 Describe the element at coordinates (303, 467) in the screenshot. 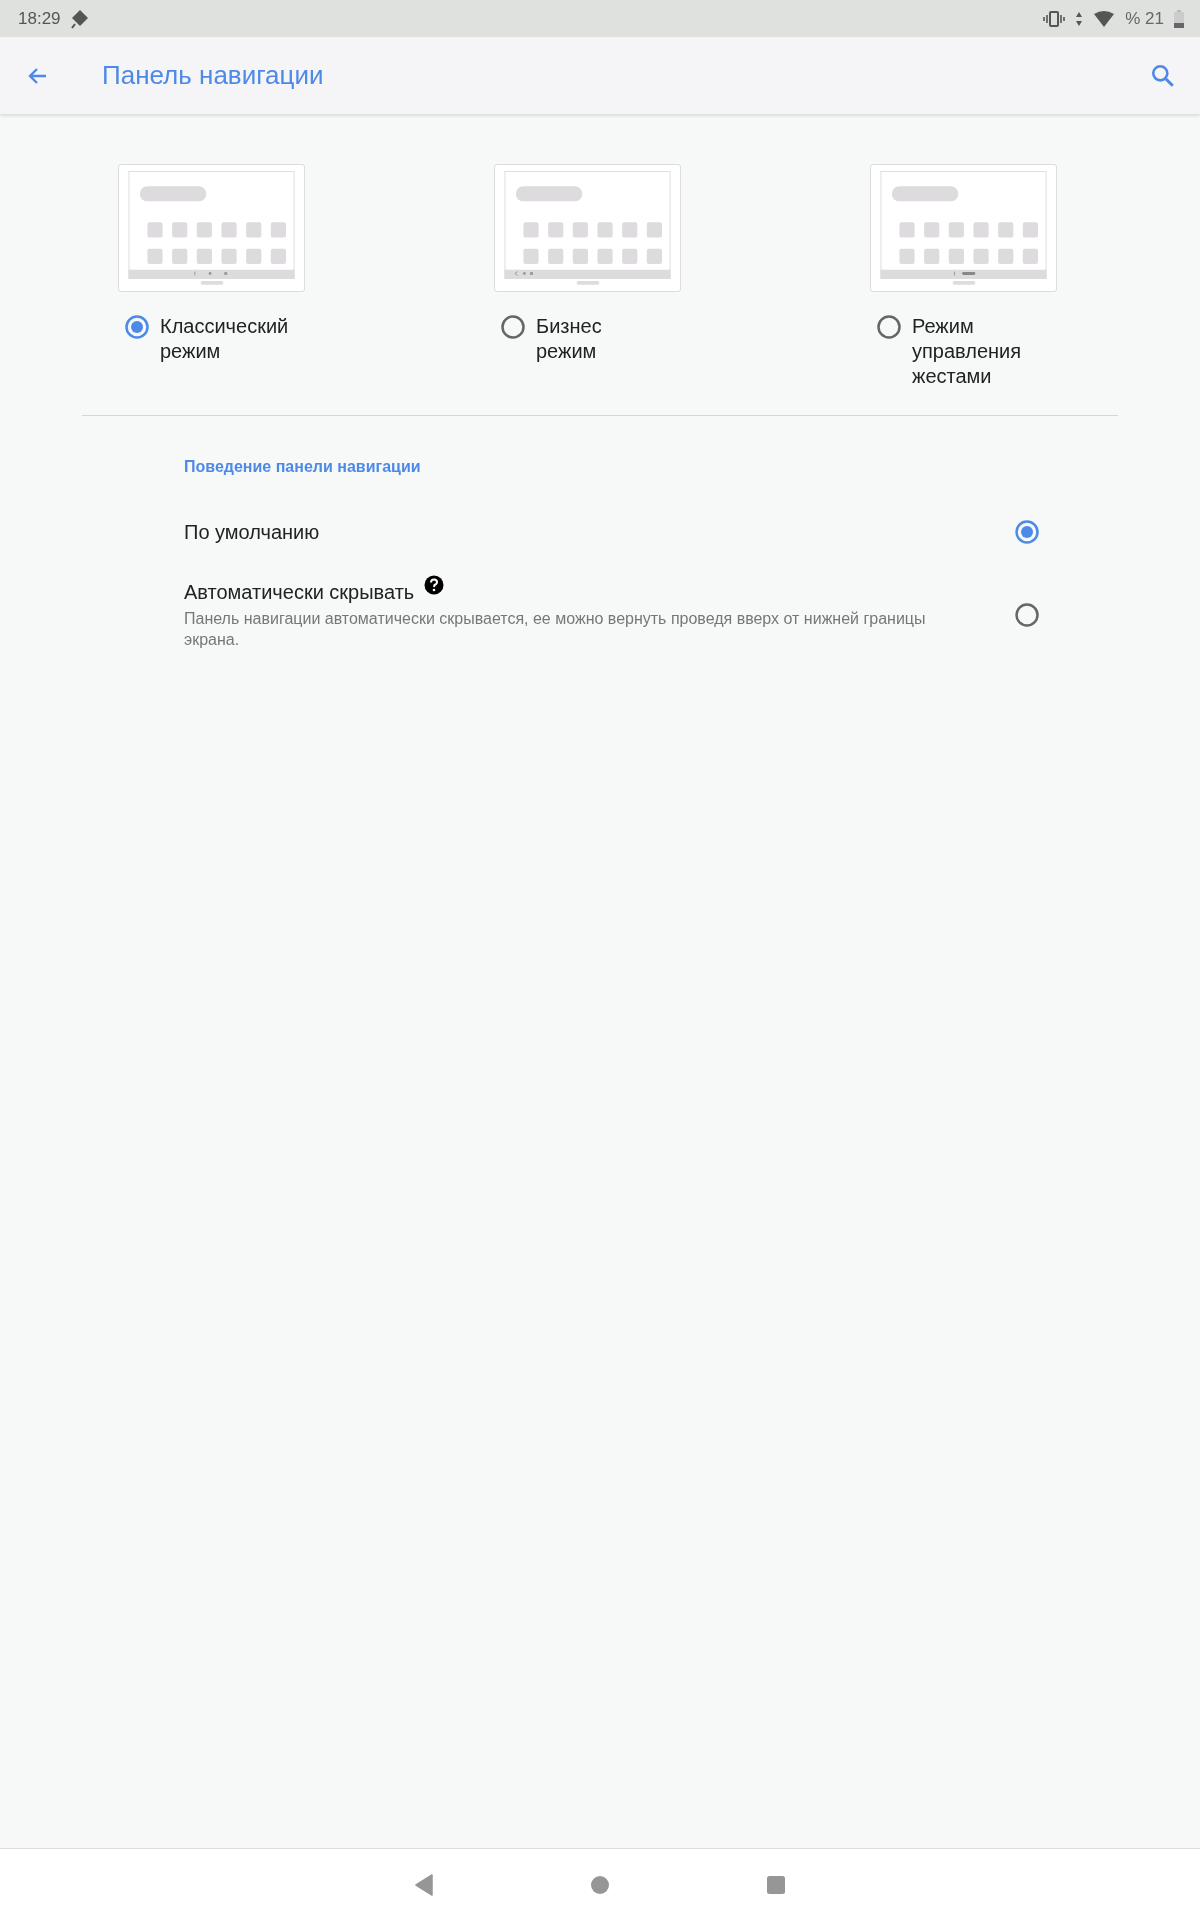

I see `section-title: Поведение панели навигации` at that location.